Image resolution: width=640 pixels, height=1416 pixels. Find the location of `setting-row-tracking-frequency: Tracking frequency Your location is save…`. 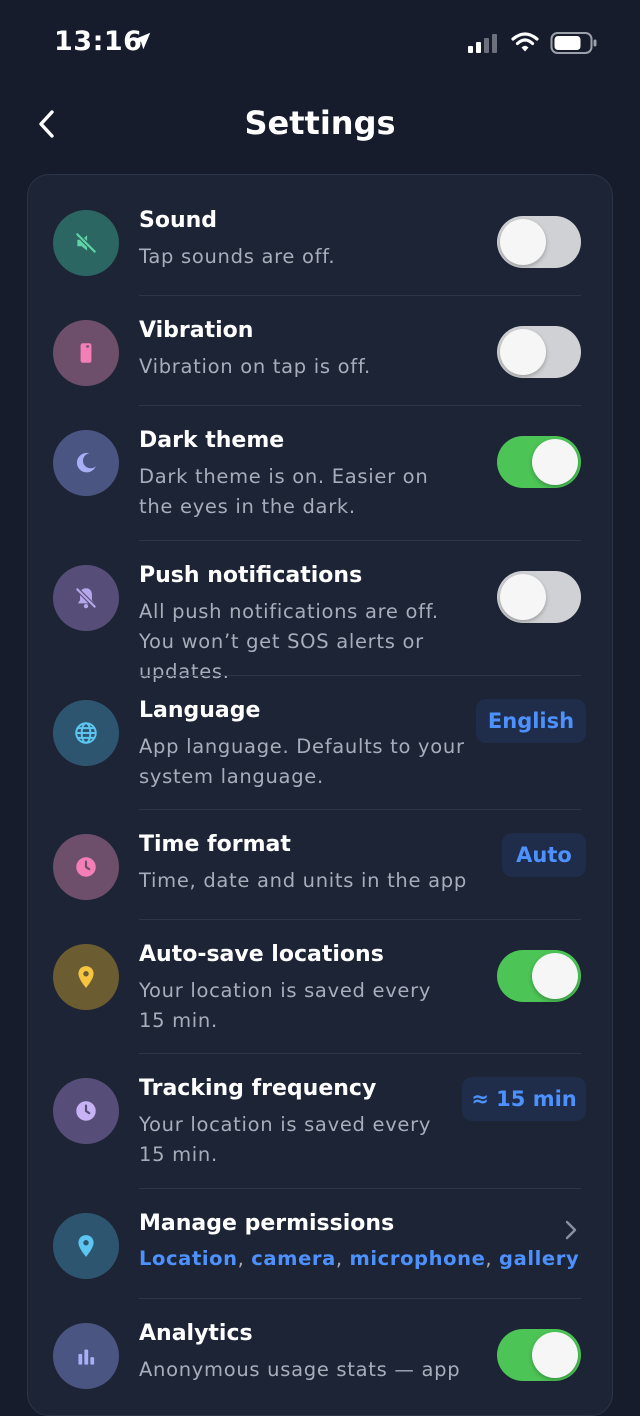

setting-row-tracking-frequency: Tracking frequency Your location is save… is located at coordinates (320, 1121).